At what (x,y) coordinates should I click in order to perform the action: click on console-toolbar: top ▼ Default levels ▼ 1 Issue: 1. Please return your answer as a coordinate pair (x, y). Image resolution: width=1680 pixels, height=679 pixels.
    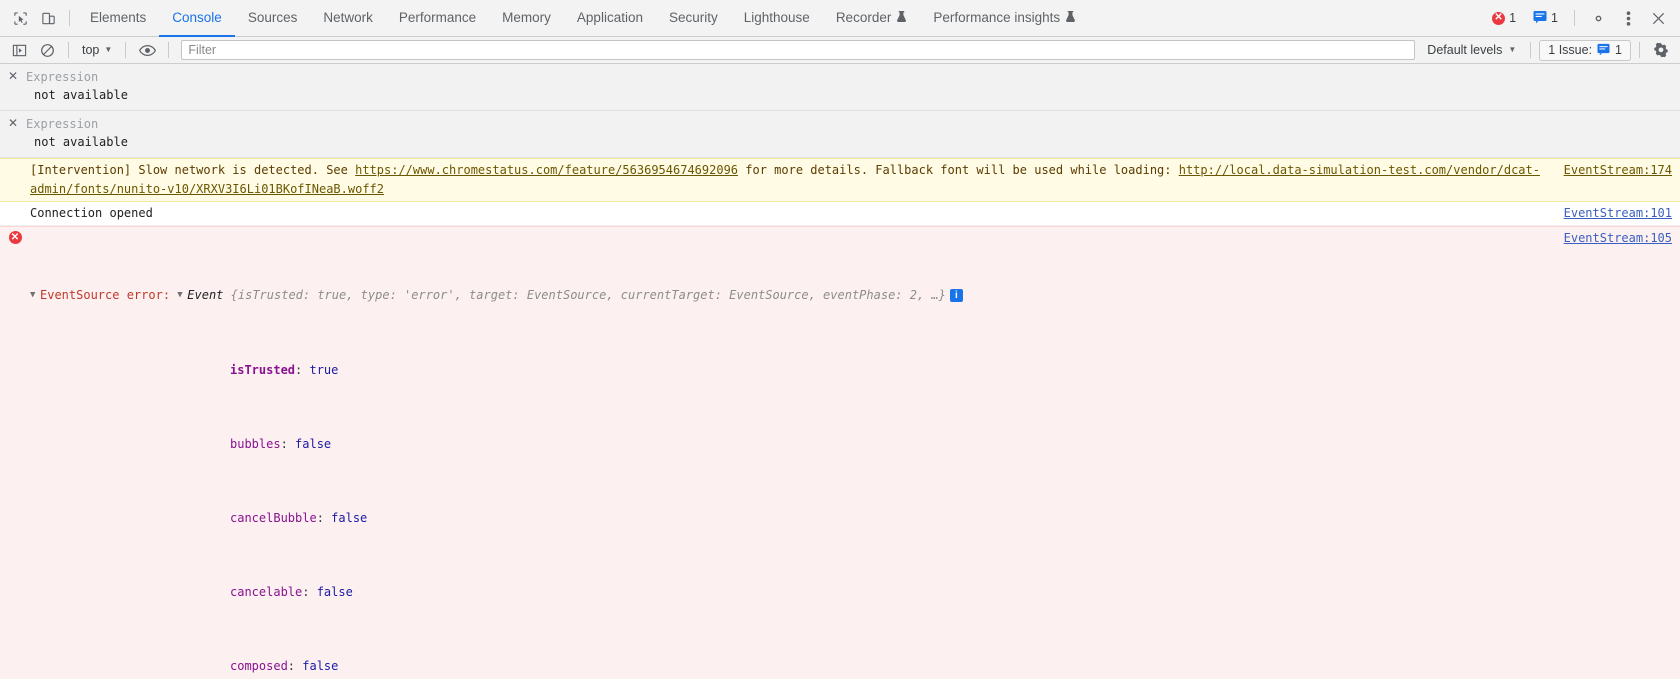
    Looking at the image, I should click on (840, 50).